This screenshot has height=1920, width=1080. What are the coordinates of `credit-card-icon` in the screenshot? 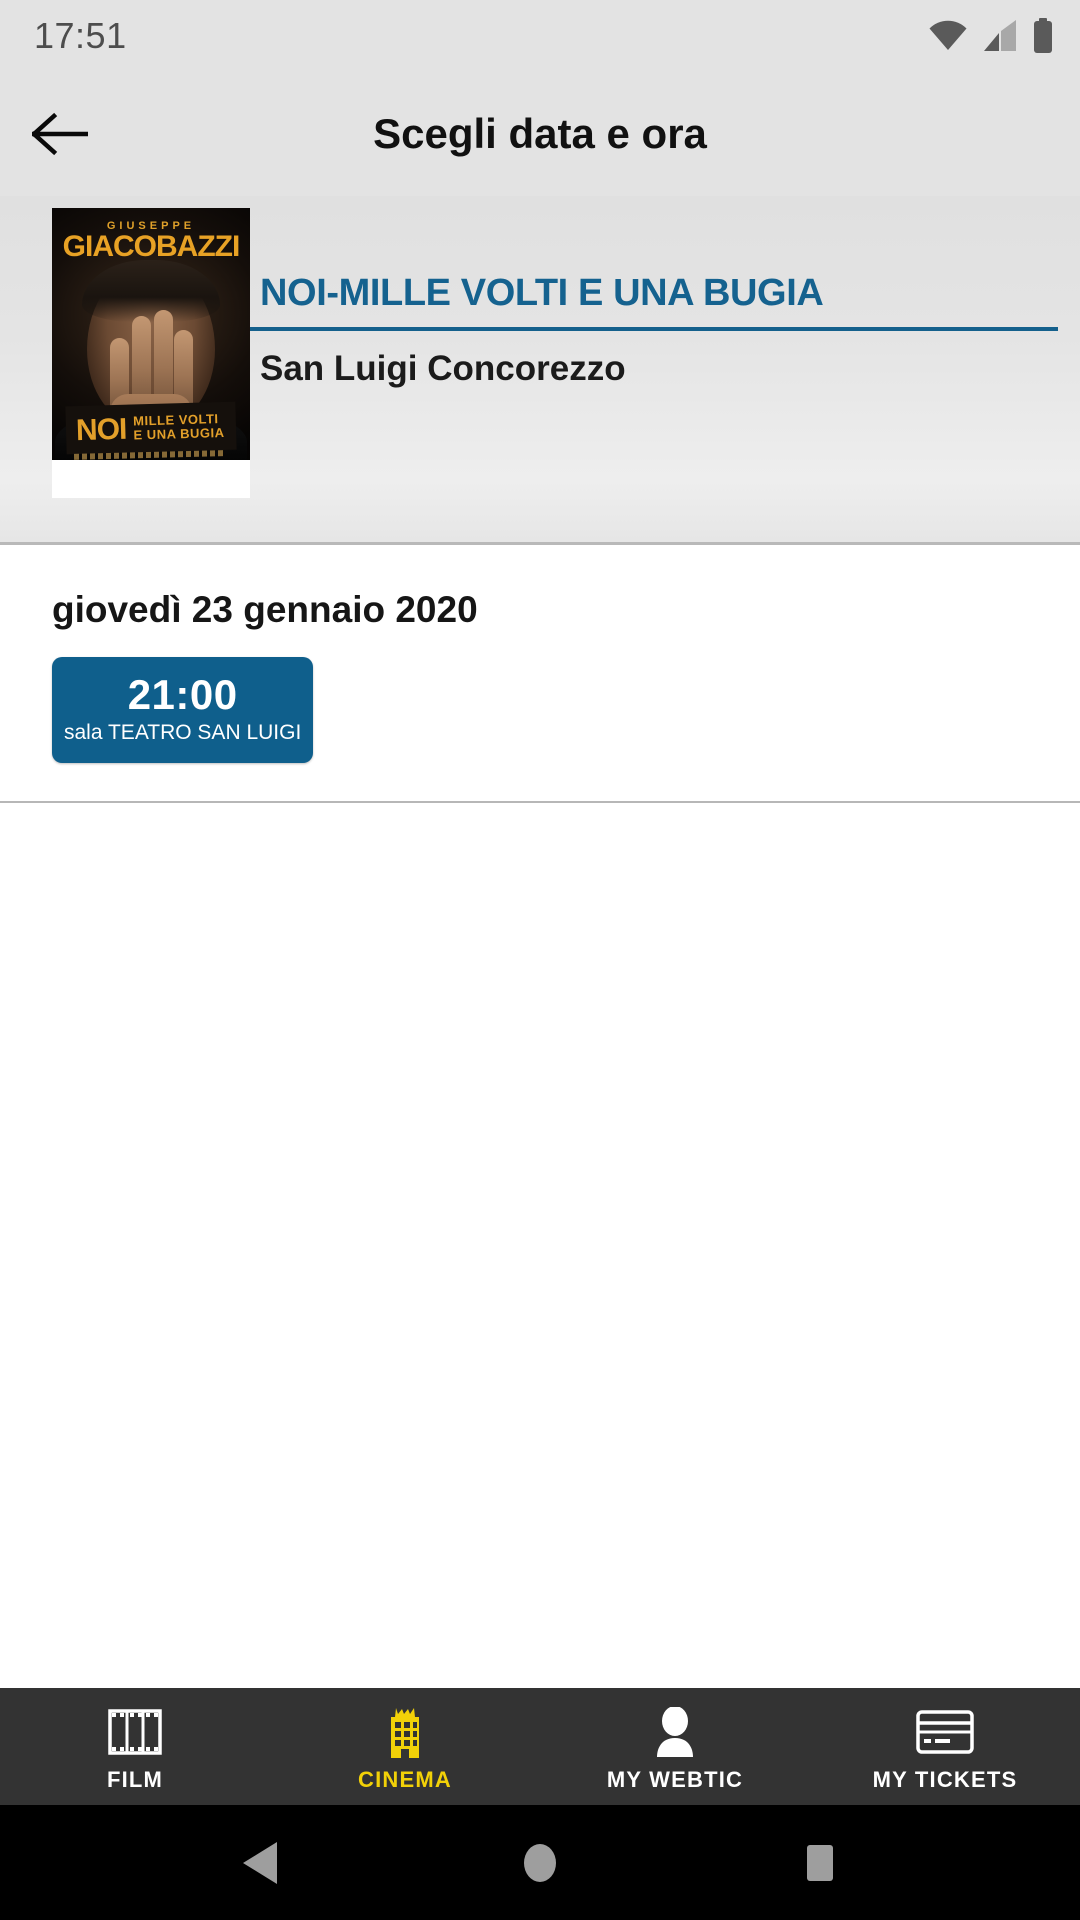 It's located at (945, 1732).